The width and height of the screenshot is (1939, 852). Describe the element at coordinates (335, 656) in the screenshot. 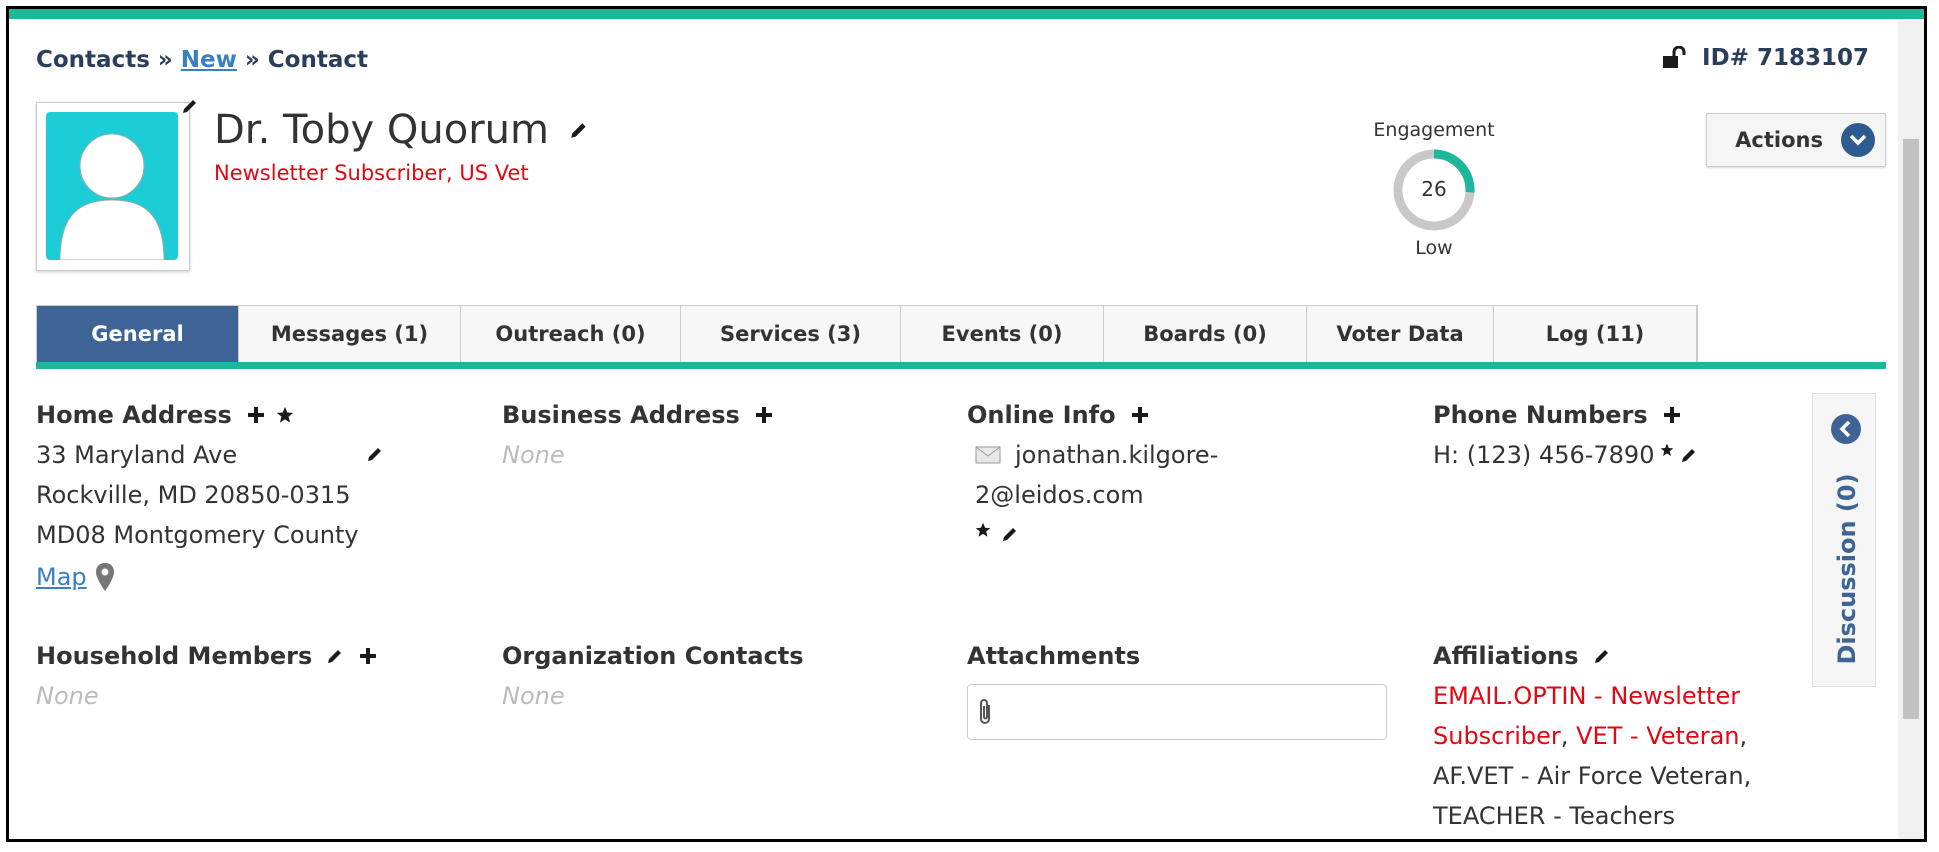

I see `edit-household-pencil-icon` at that location.